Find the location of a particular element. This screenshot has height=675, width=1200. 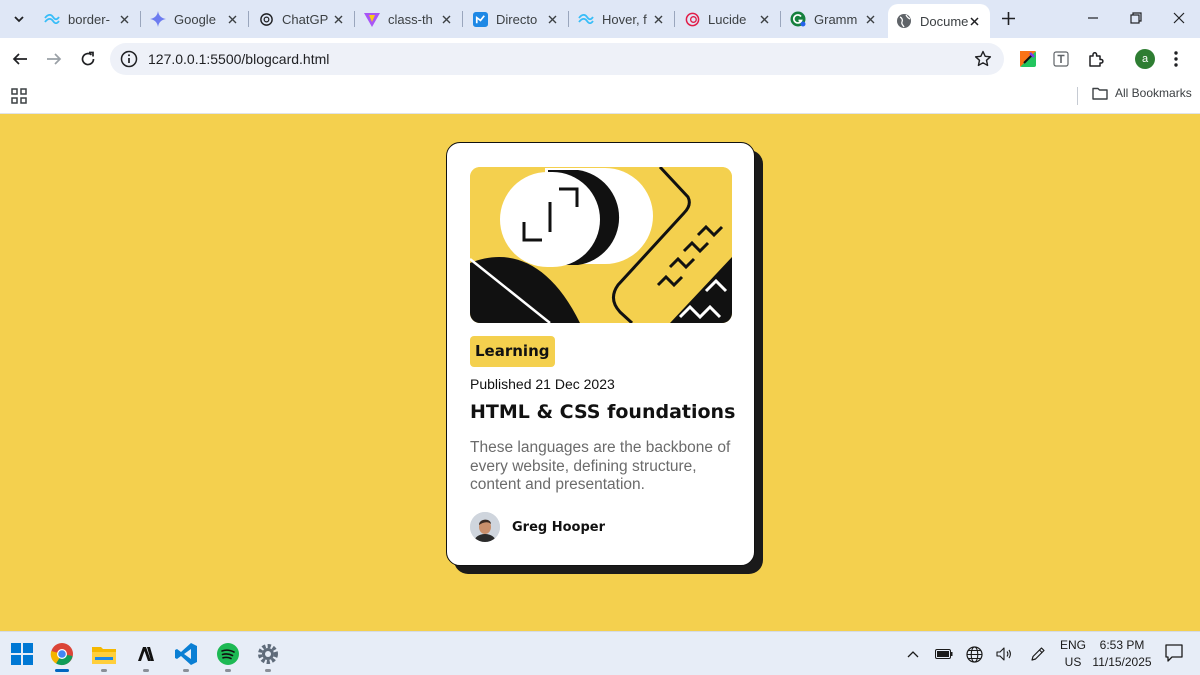

all-bookmarks-label: All Bookmarks is located at coordinates (1153, 93).